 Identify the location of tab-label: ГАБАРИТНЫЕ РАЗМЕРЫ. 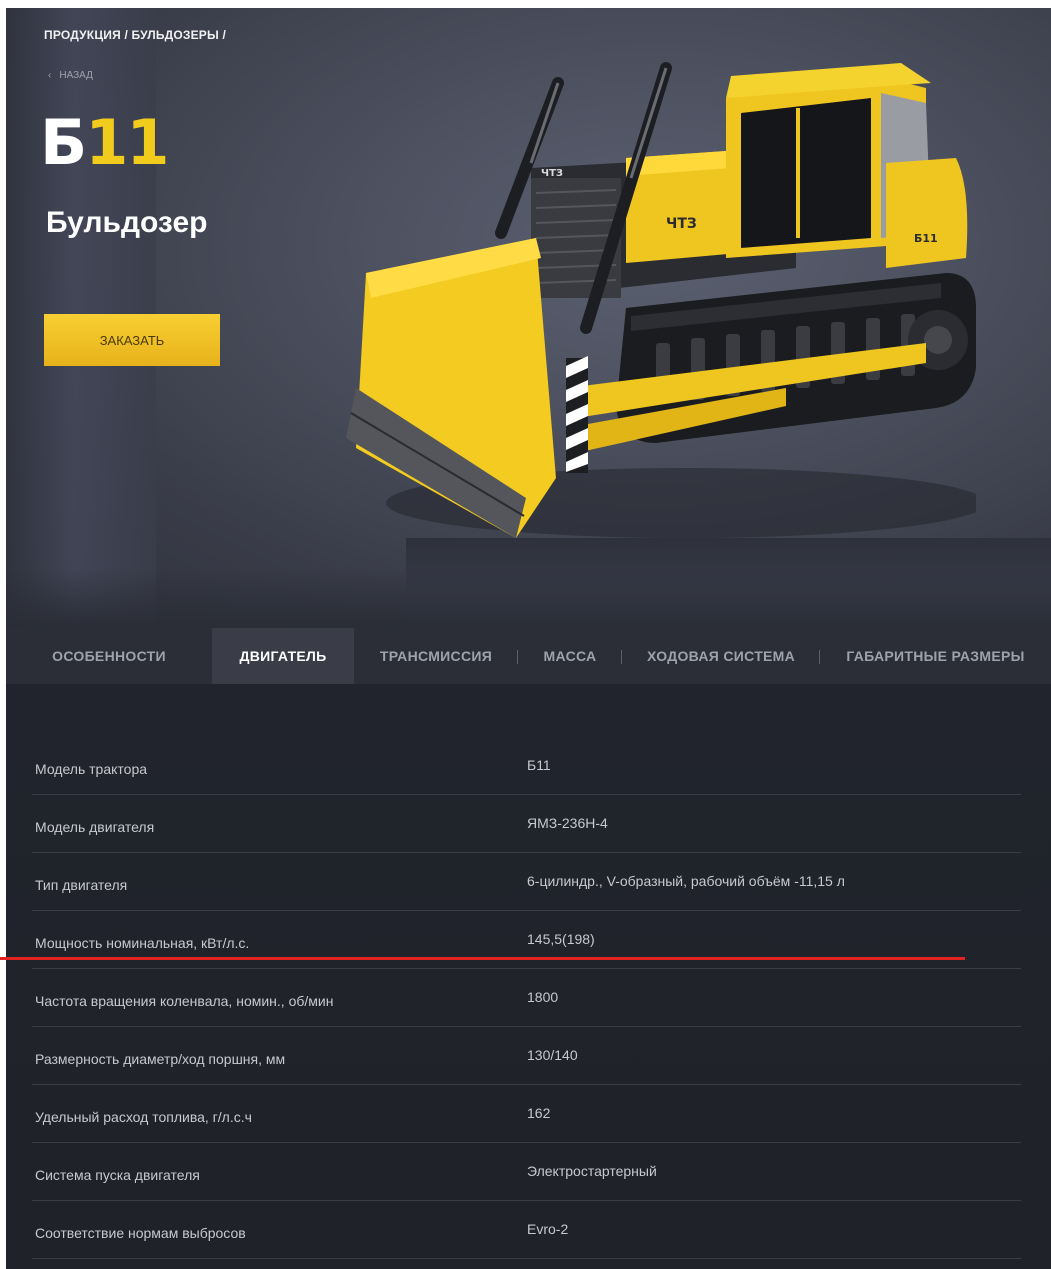
(935, 656).